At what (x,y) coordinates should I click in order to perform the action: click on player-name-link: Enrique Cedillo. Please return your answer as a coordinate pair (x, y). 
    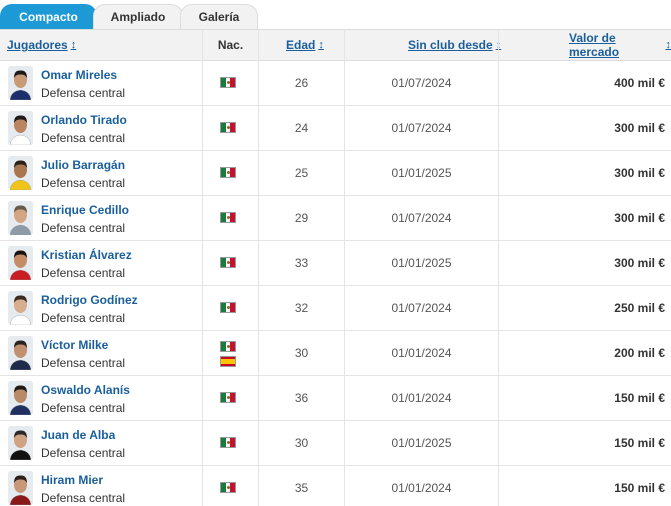
    Looking at the image, I should click on (85, 210).